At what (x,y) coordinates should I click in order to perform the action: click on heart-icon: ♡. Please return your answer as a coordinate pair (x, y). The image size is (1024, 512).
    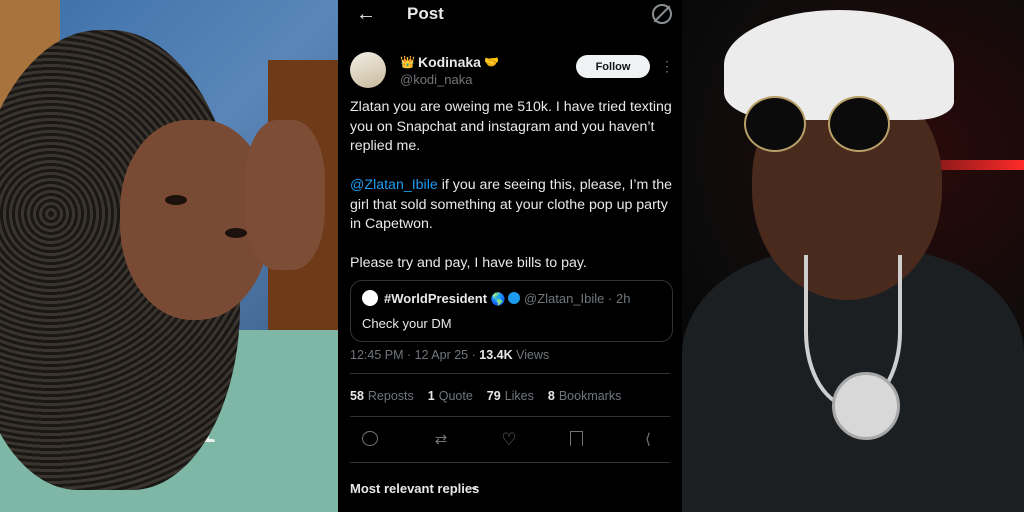
    Looking at the image, I should click on (509, 440).